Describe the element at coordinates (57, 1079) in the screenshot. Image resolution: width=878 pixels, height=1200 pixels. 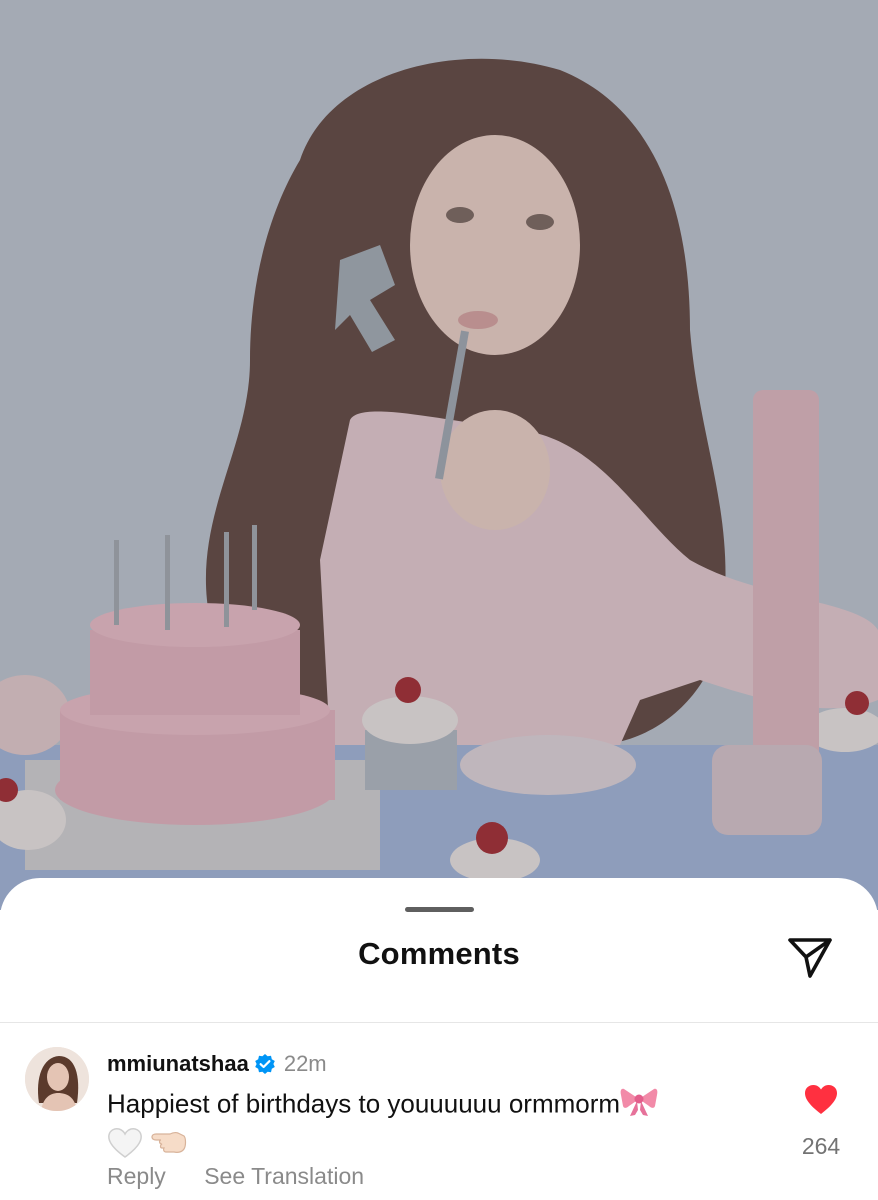
I see `avatar` at that location.